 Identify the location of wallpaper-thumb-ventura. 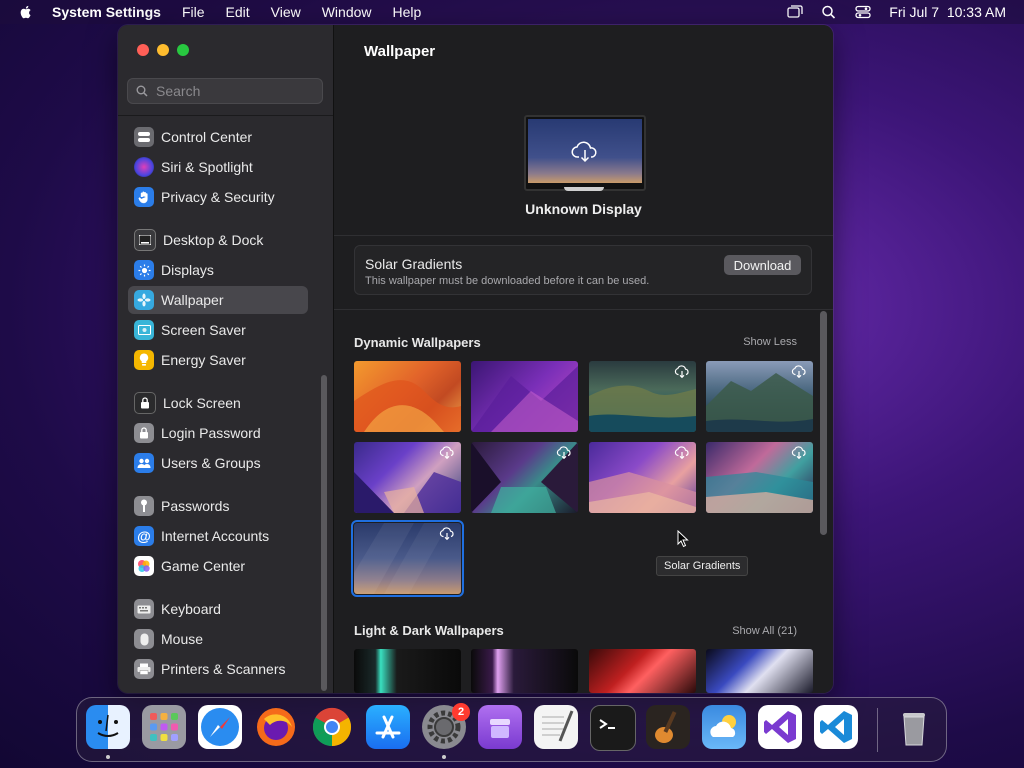
(407, 396).